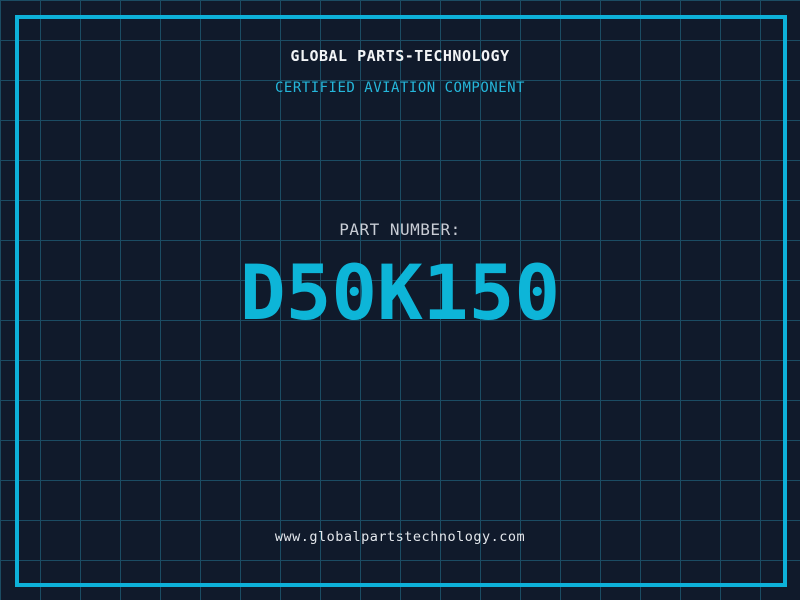  I want to click on part-number-value: D50K150, so click(400, 292).